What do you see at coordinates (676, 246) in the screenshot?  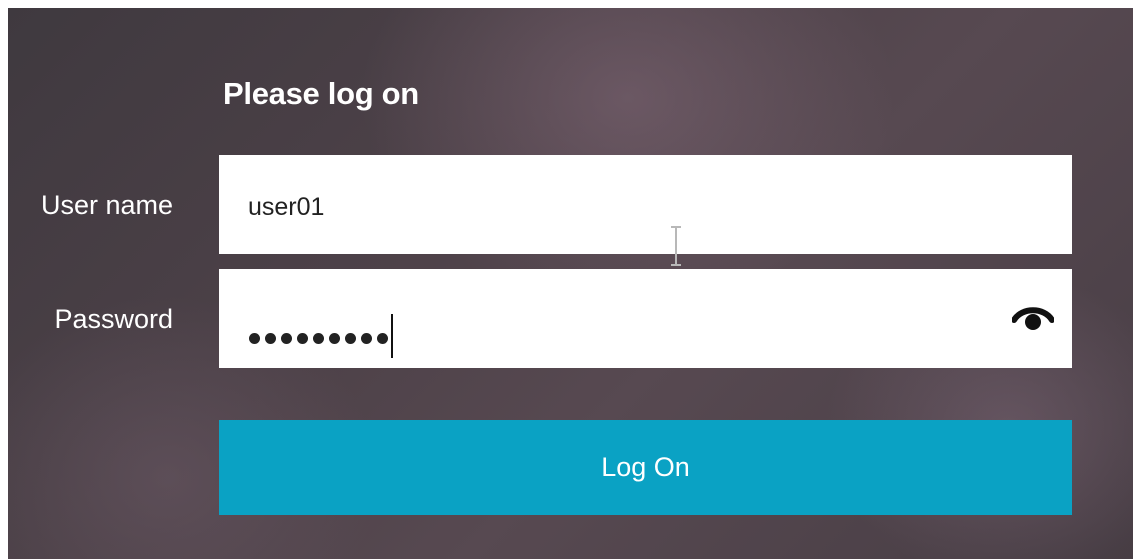 I see `text-cursor-icon` at bounding box center [676, 246].